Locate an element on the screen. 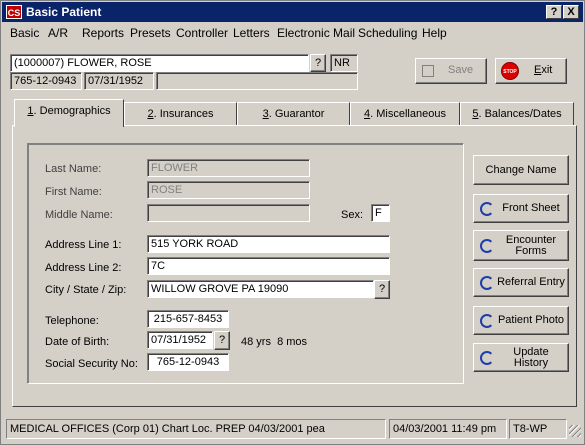  patient-name-field: (1000007) FLOWER, ROSE is located at coordinates (159, 63).